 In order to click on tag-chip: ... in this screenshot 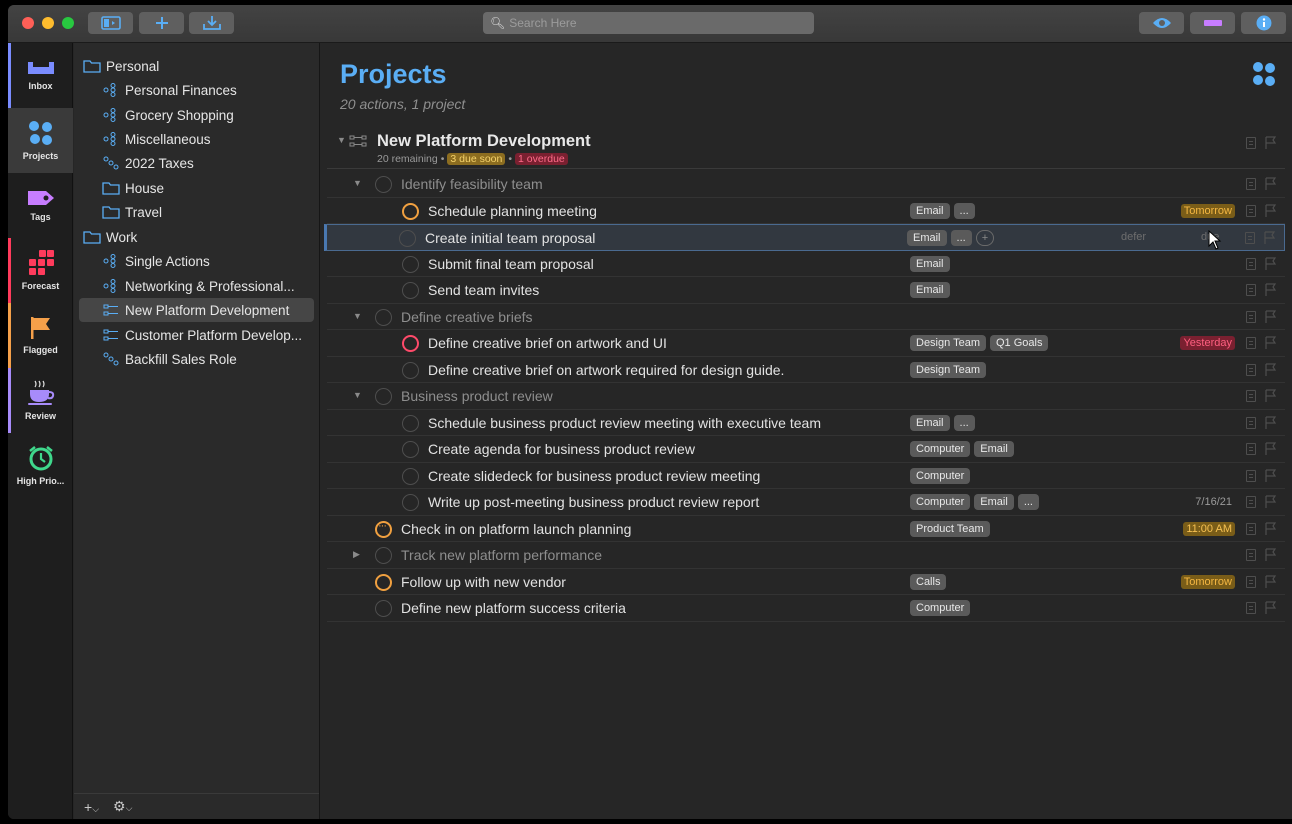, I will do `click(961, 238)`.